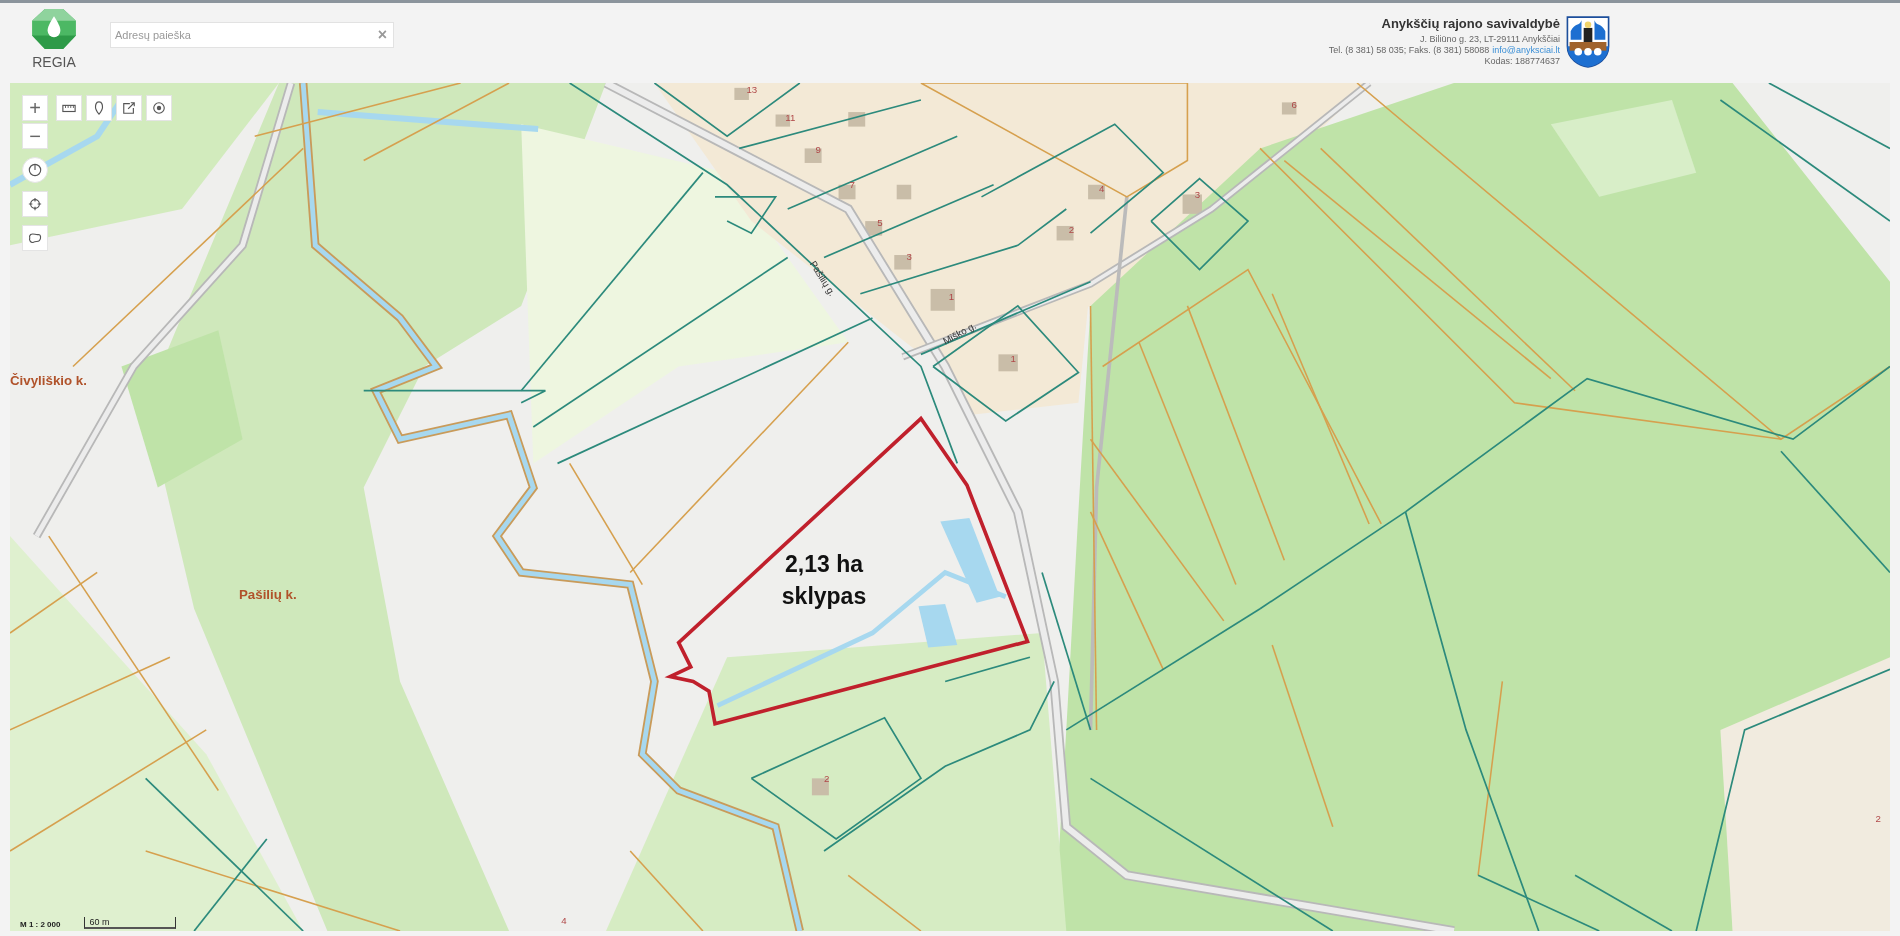  I want to click on coat-of-arms-icon, so click(1588, 41).